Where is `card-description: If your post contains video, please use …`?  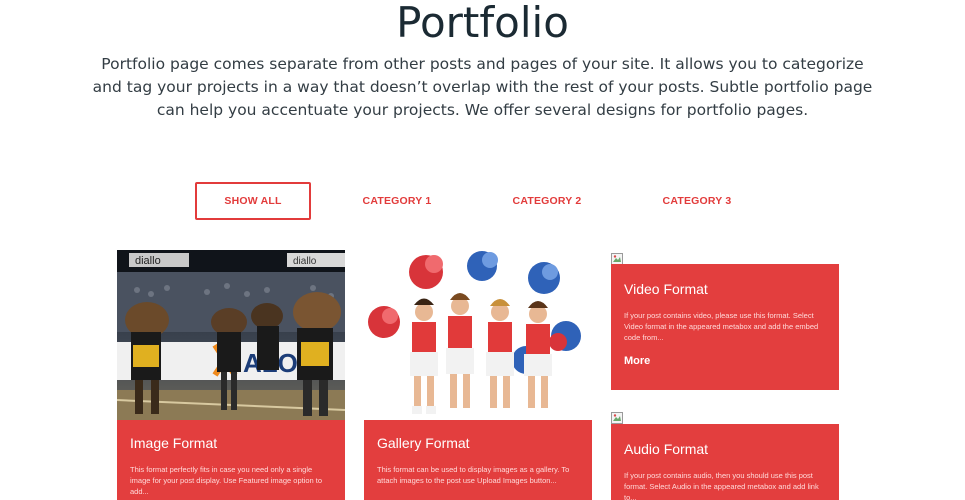
card-description: If your post contains video, please use … is located at coordinates (721, 326).